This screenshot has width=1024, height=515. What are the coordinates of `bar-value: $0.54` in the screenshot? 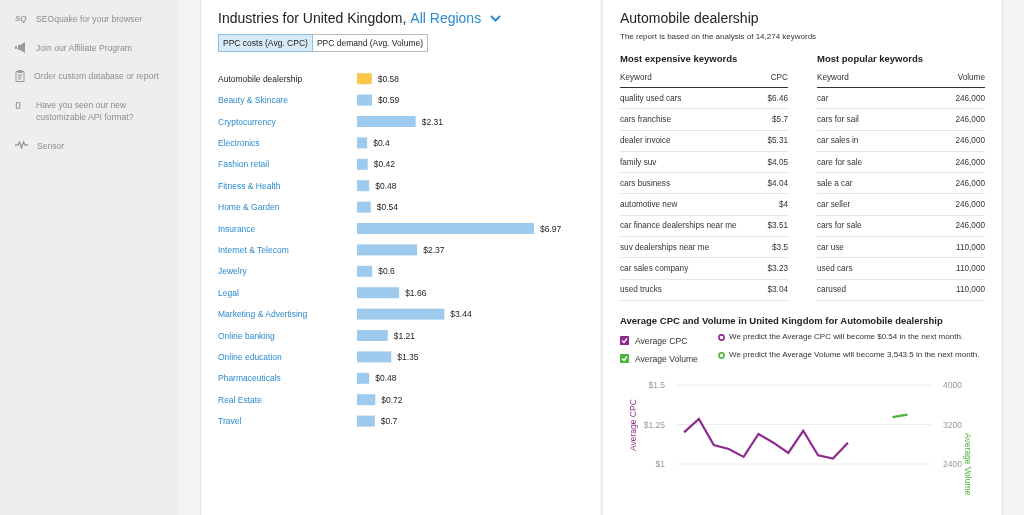 It's located at (387, 207).